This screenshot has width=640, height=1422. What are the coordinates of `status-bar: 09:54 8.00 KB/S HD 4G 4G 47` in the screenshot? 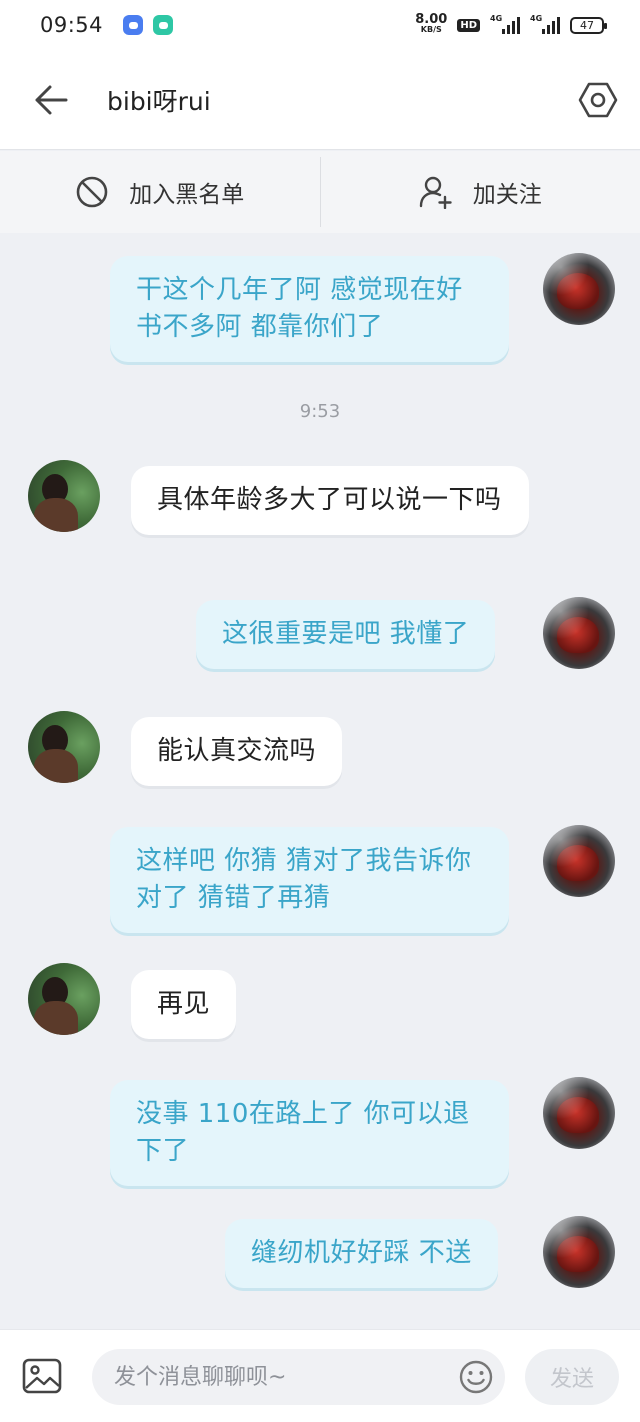 It's located at (320, 25).